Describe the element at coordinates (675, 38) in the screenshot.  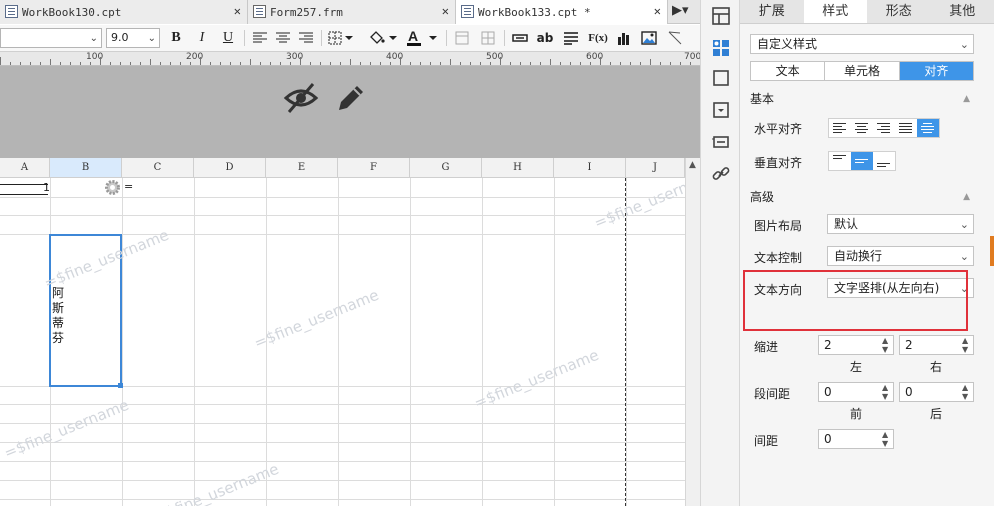
I see `insert-slash-icon` at that location.